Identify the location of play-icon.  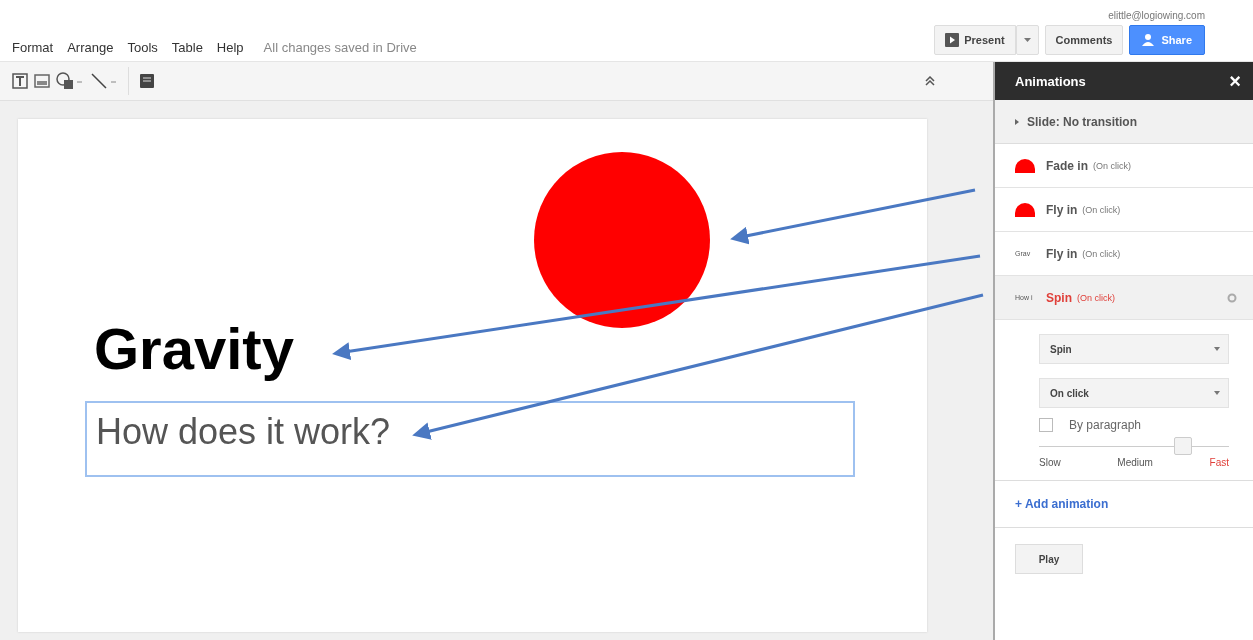
(952, 40).